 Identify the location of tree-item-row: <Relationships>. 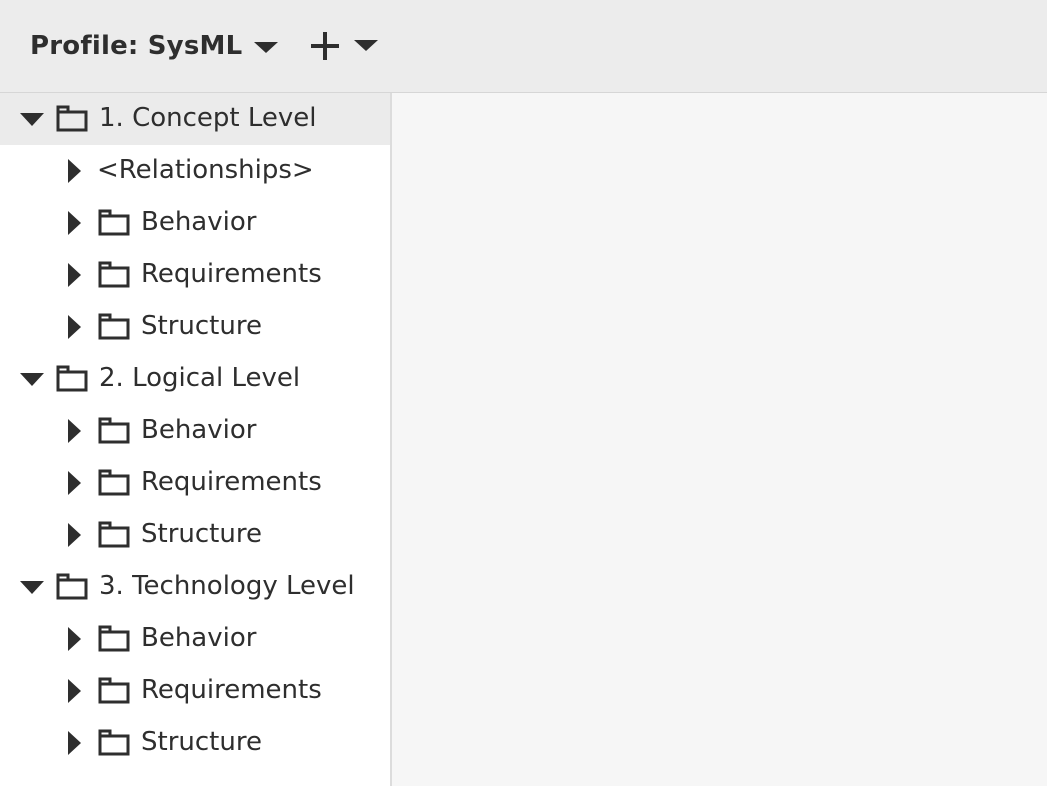
(195, 171).